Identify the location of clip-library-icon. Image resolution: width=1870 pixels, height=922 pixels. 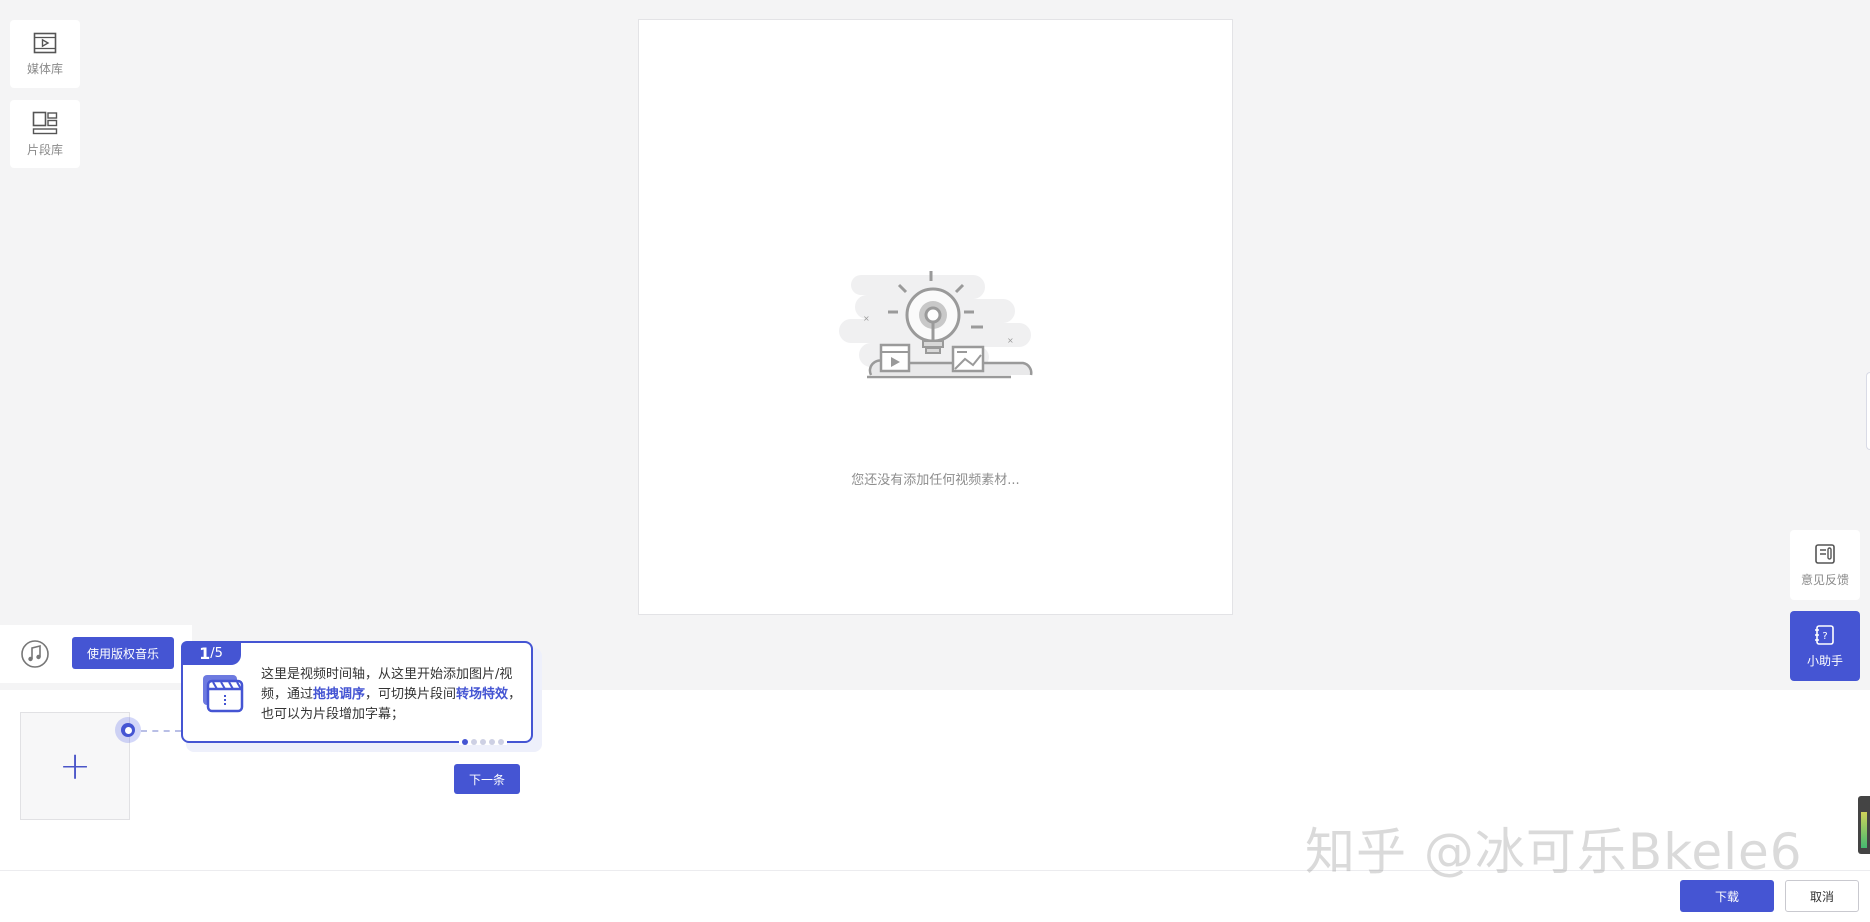
(45, 122).